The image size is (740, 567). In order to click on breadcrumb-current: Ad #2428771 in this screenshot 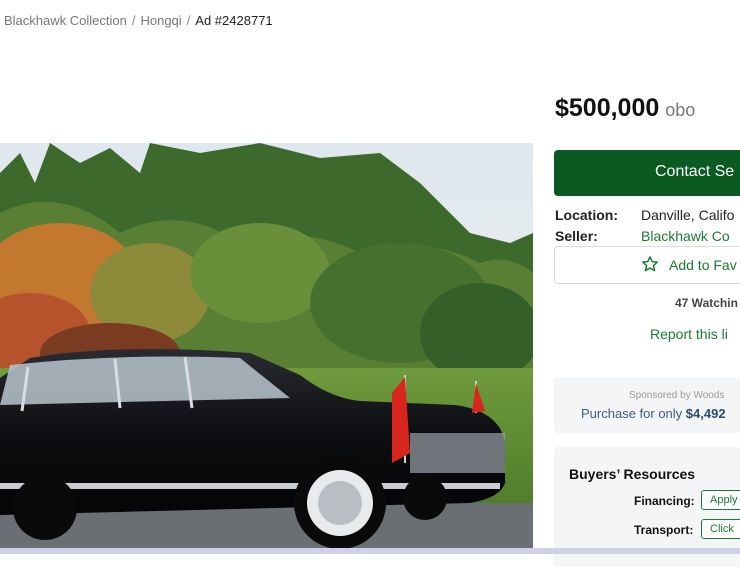, I will do `click(234, 20)`.